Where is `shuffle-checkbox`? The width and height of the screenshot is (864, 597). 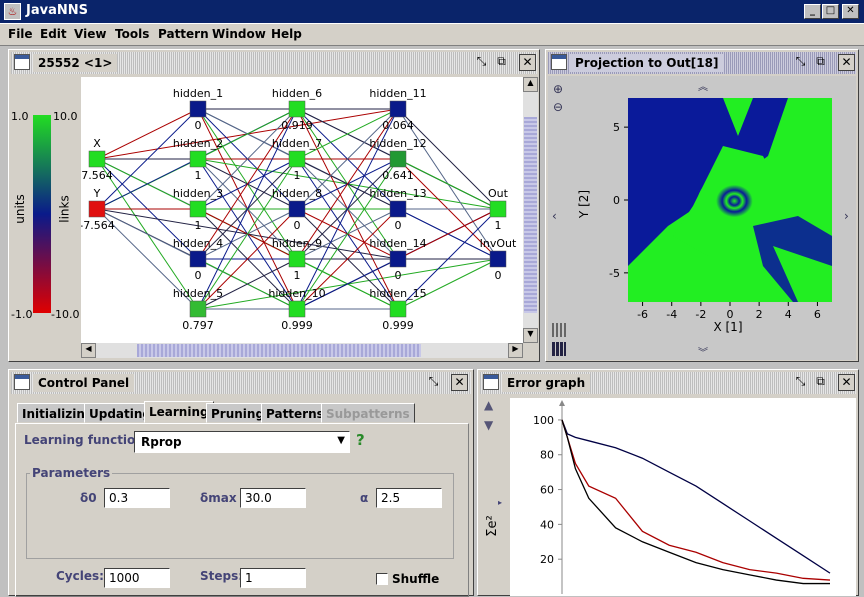
shuffle-checkbox is located at coordinates (382, 579).